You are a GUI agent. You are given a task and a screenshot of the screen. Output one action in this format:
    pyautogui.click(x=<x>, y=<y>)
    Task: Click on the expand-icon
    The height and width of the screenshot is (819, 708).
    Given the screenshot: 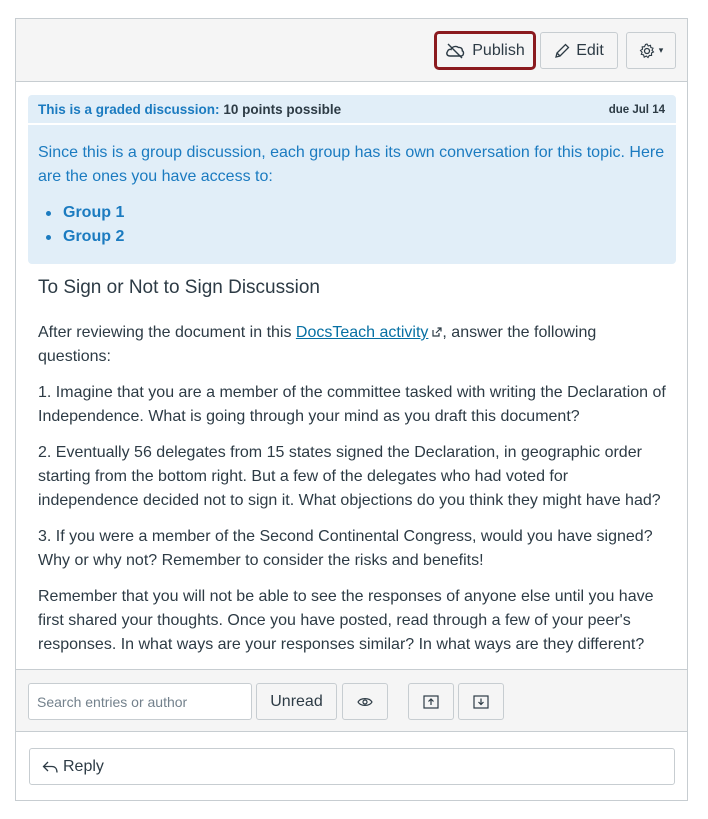 What is the action you would take?
    pyautogui.click(x=481, y=701)
    